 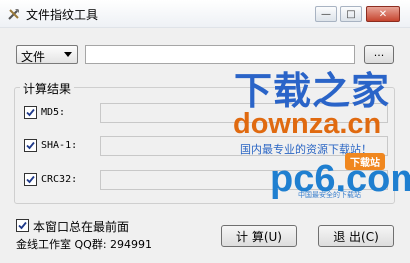 What do you see at coordinates (59, 145) in the screenshot?
I see `sha1-label: SHA-1:` at bounding box center [59, 145].